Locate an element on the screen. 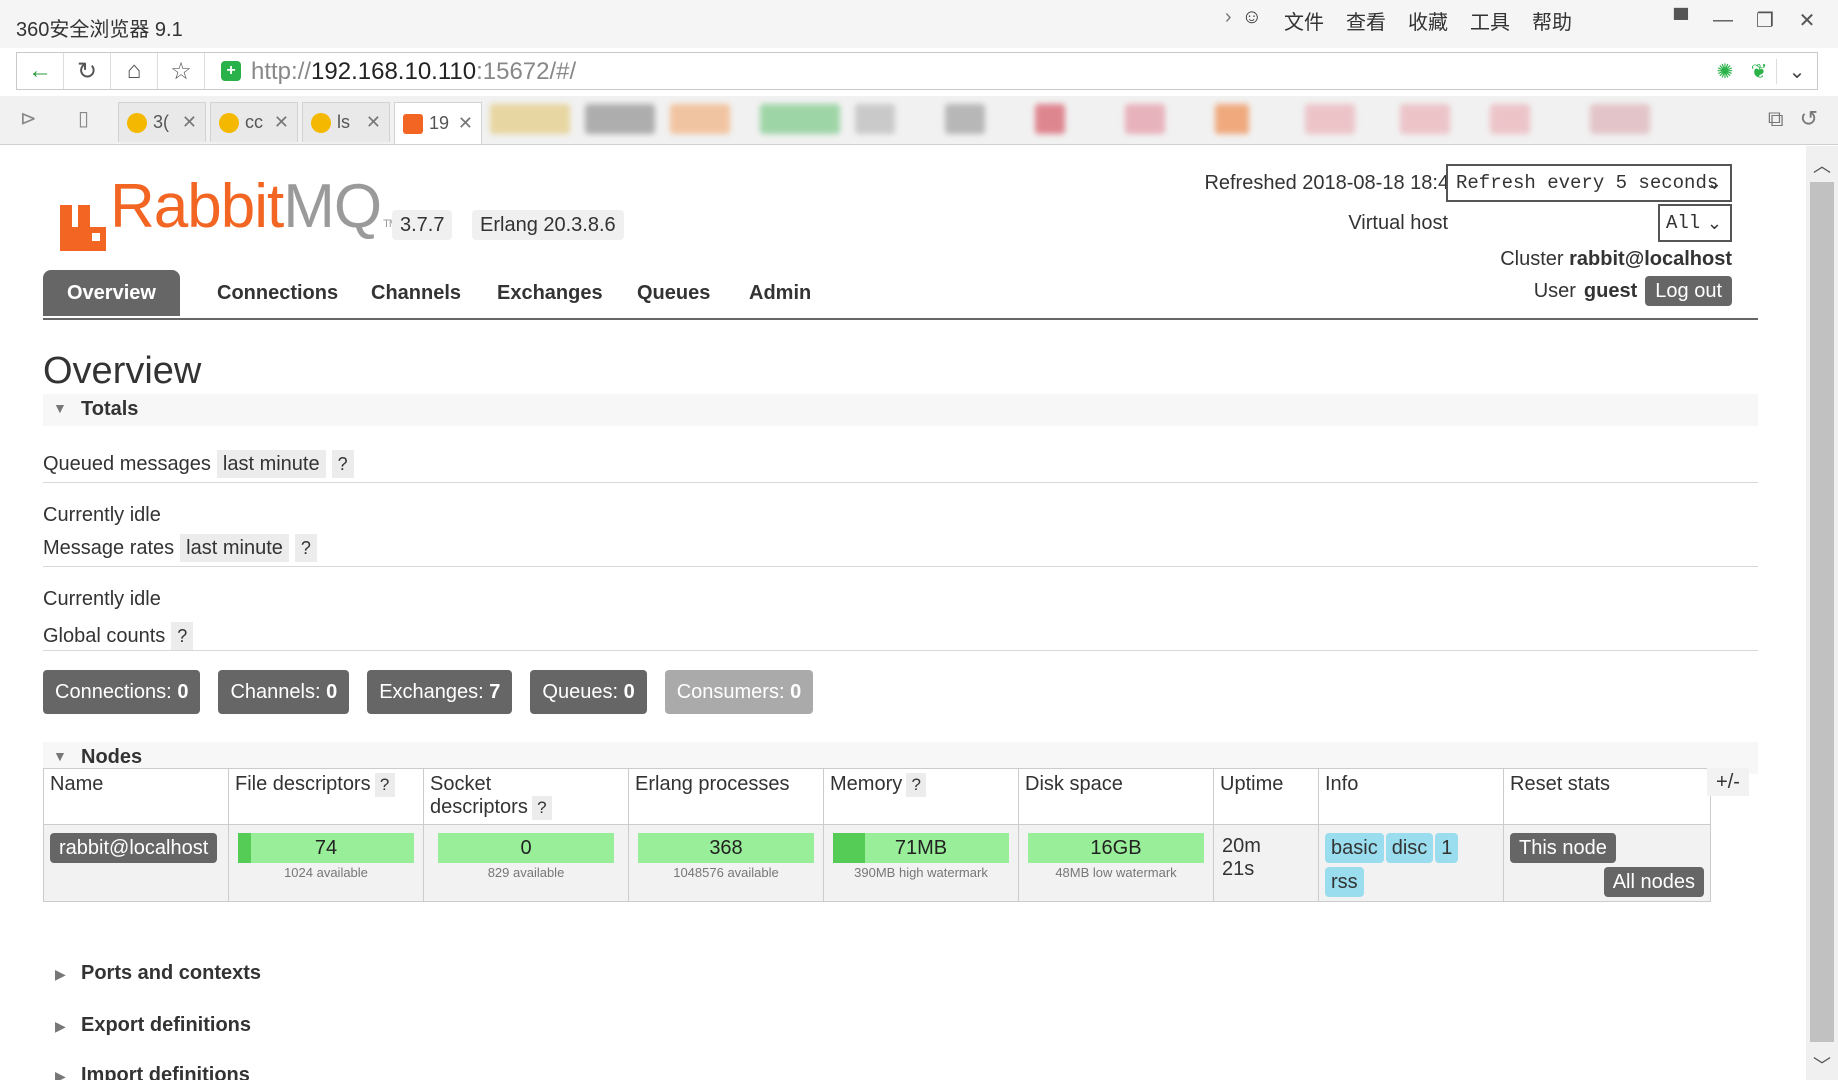 This screenshot has height=1080, width=1838. cluster-label: Cluster is located at coordinates (1532, 259).